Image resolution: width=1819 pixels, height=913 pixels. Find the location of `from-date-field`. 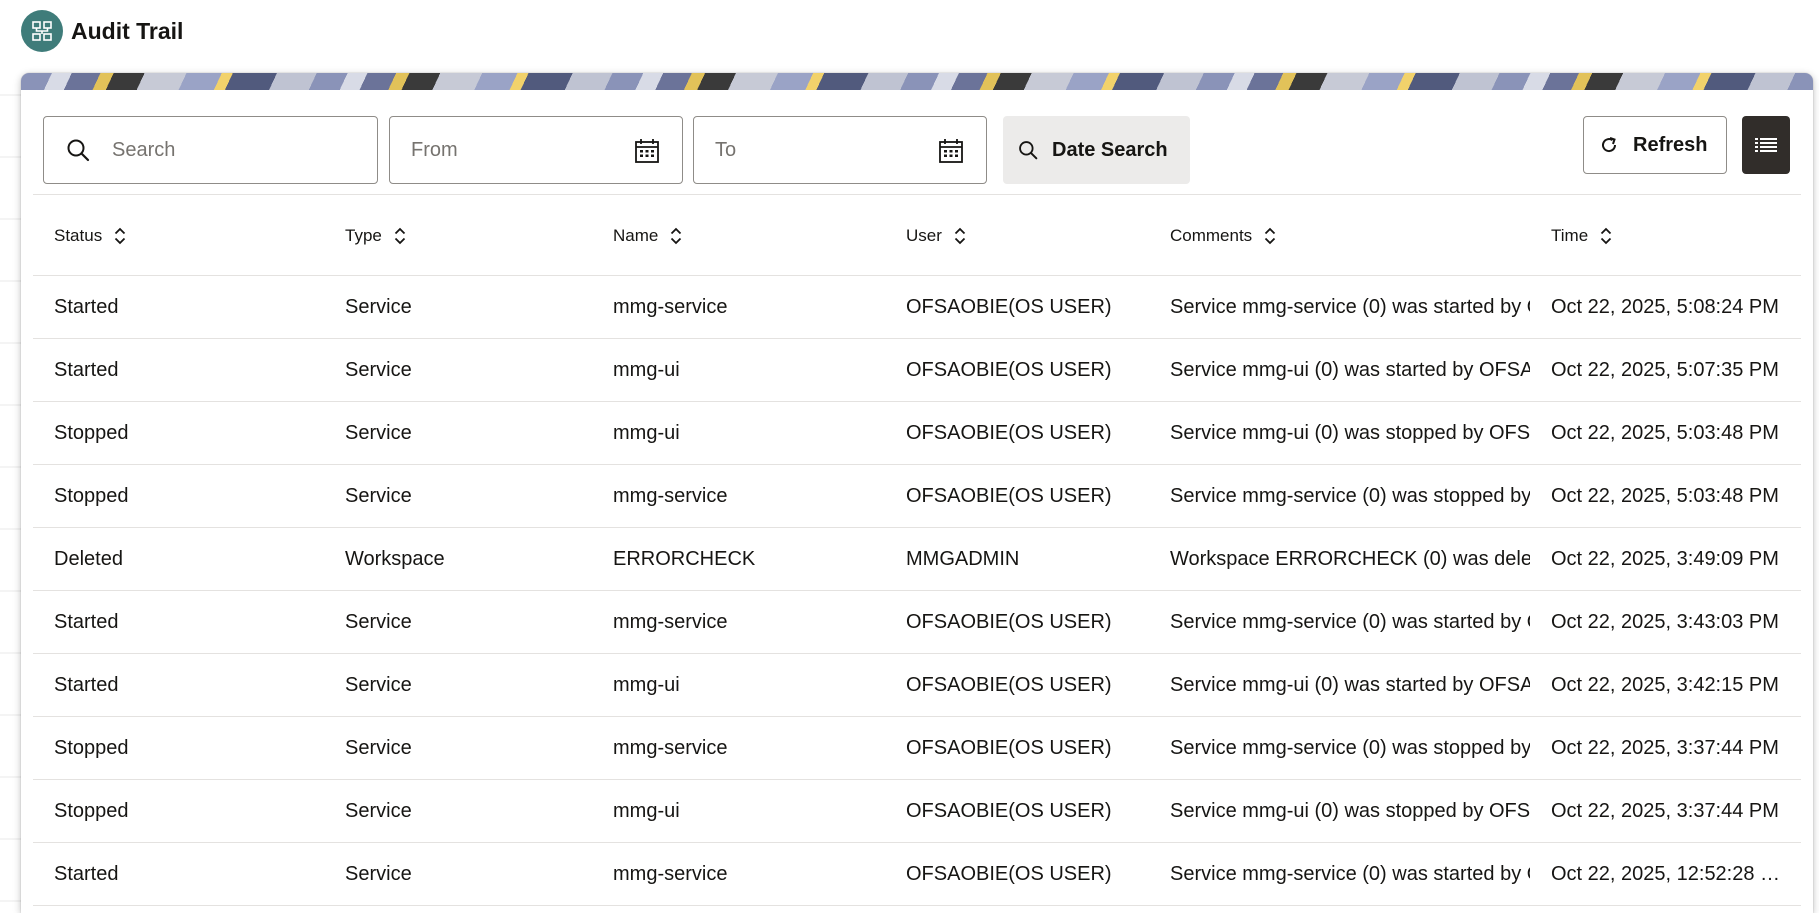

from-date-field is located at coordinates (536, 150).